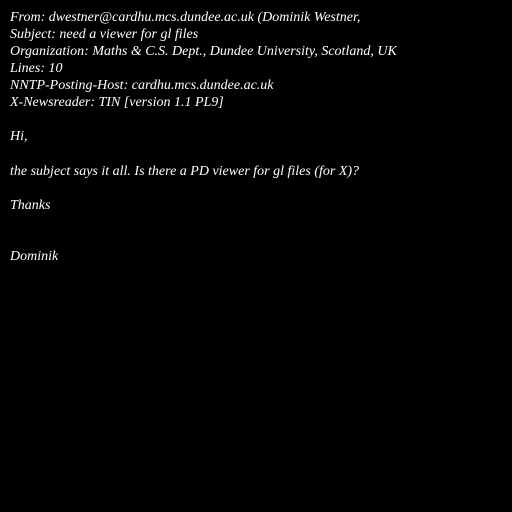 The width and height of the screenshot is (512, 512). What do you see at coordinates (104, 34) in the screenshot?
I see `subject-header: Subject: need a viewer for gl files` at bounding box center [104, 34].